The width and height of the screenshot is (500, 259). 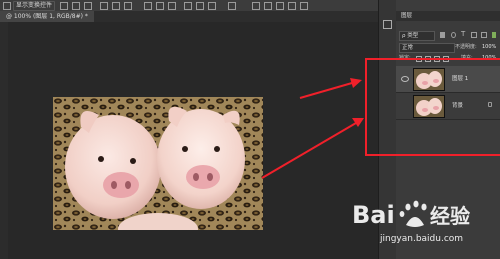 I want to click on paw-logo: Bai 经验, so click(x=411, y=214).